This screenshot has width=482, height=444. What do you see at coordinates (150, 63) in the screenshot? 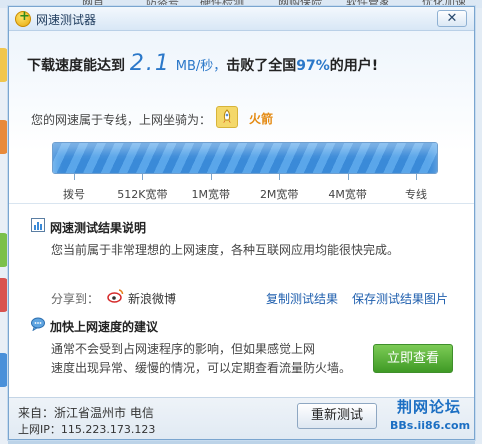
I see `speed-value: 2.1` at bounding box center [150, 63].